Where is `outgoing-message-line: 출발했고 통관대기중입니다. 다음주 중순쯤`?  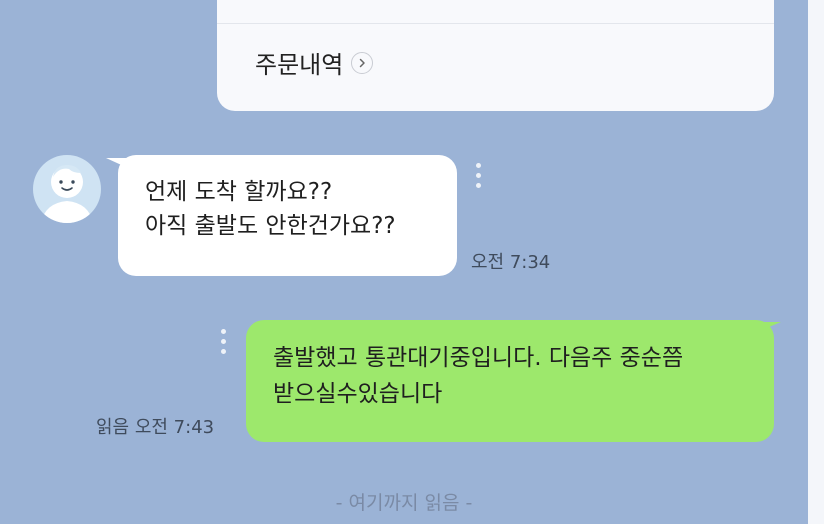 outgoing-message-line: 출발했고 통관대기중입니다. 다음주 중순쯤 is located at coordinates (478, 358).